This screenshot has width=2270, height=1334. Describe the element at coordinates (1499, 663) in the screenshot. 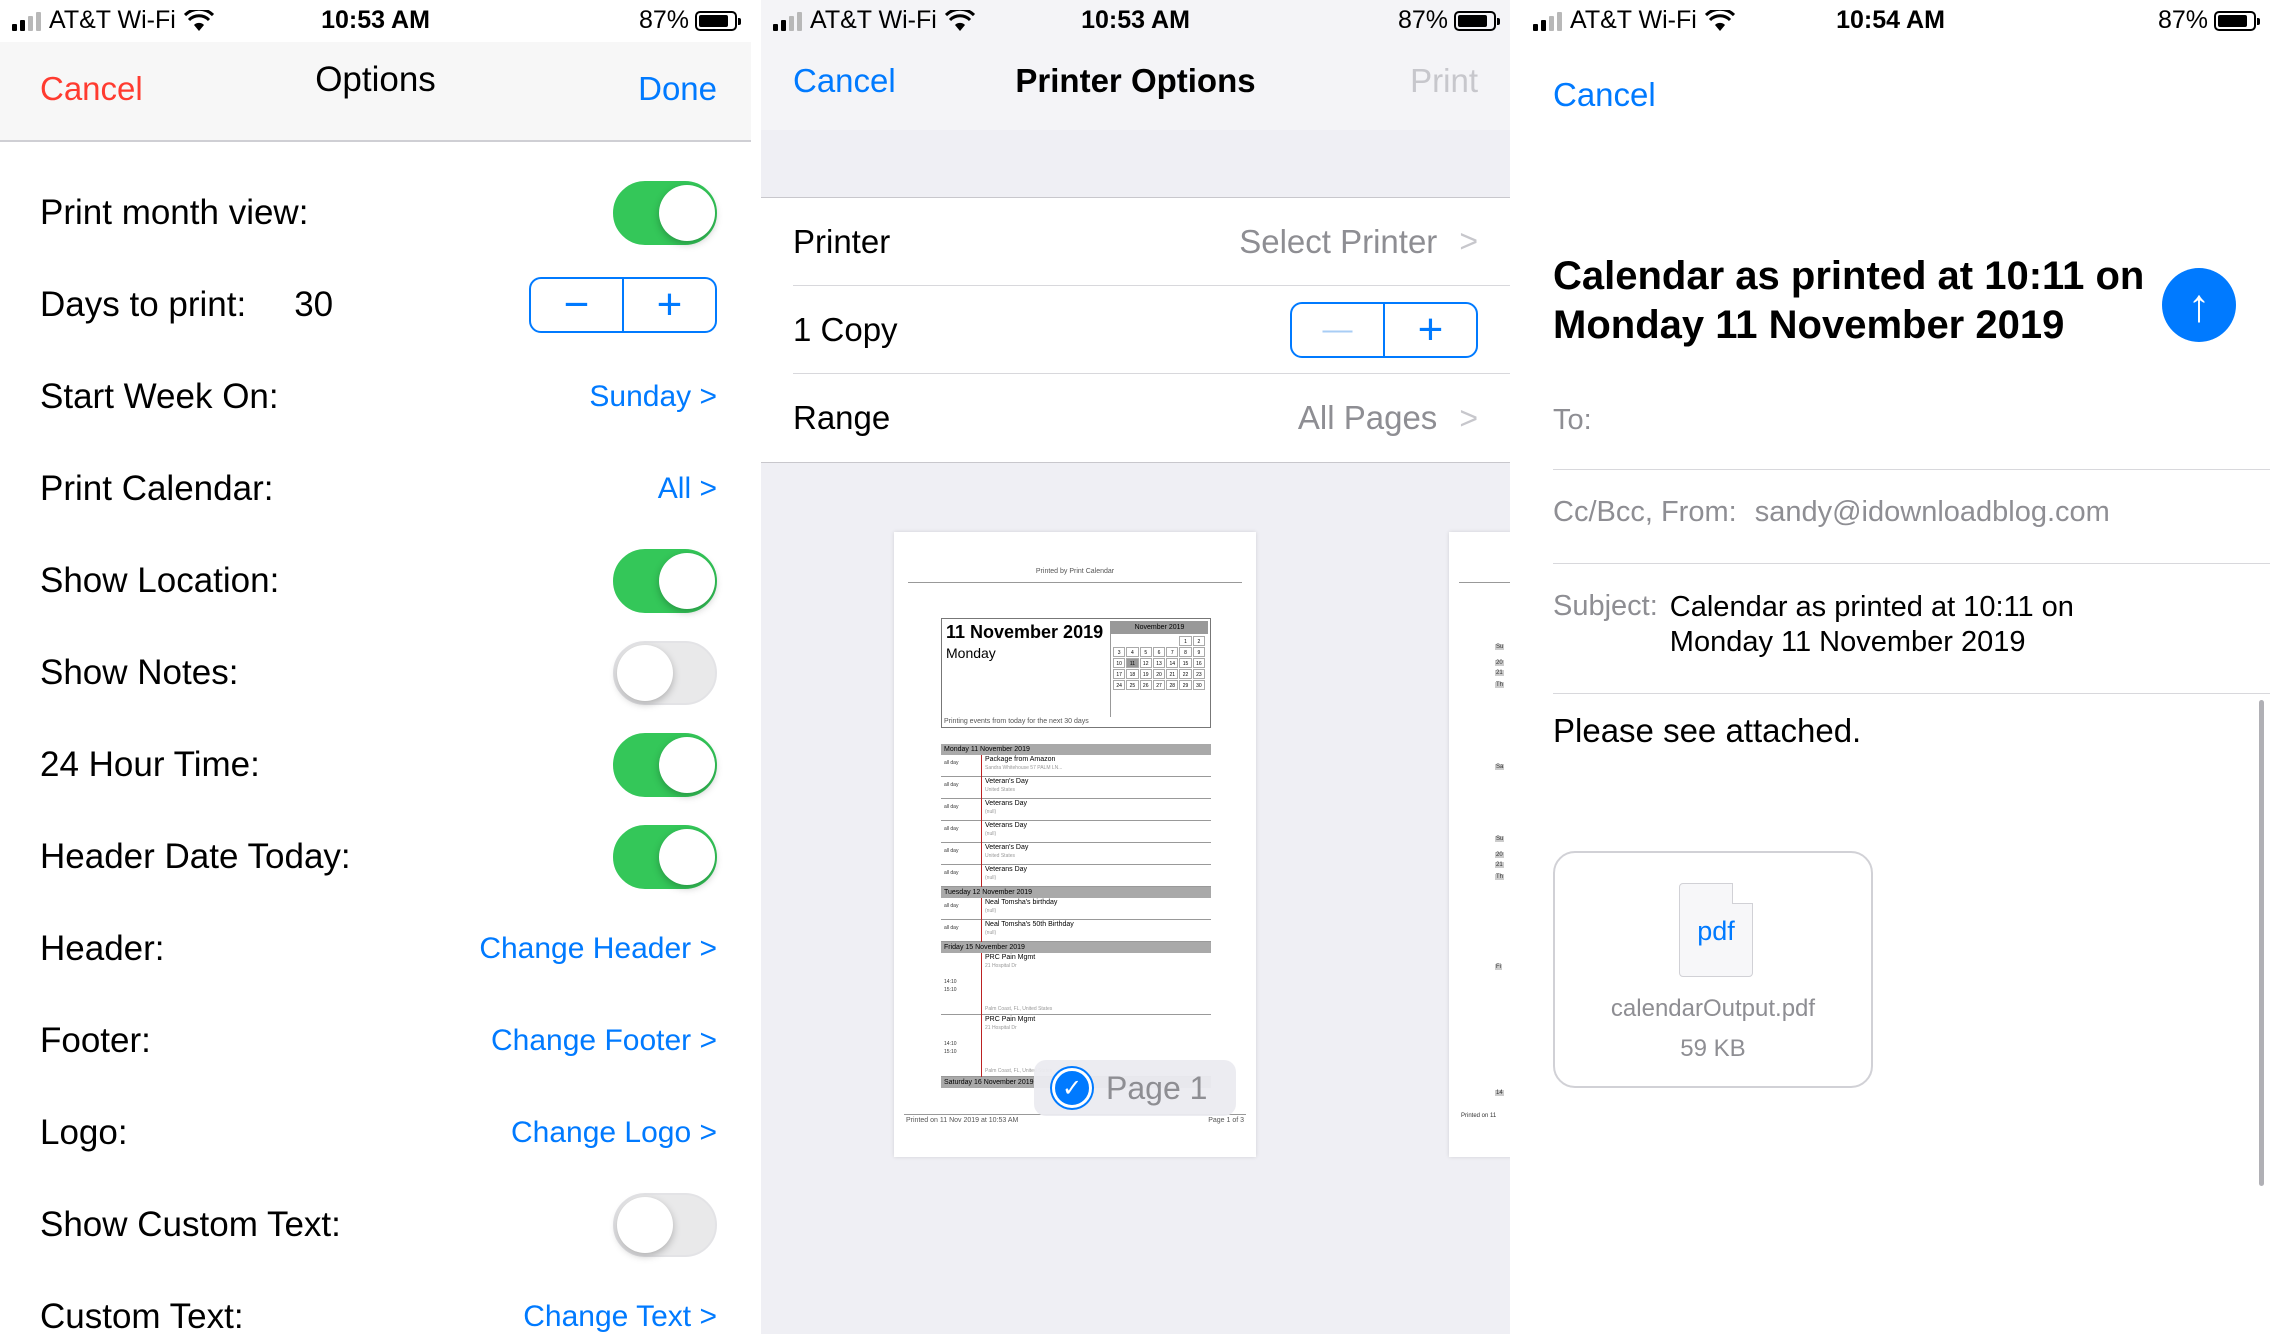

I see `page2-label: 20` at that location.